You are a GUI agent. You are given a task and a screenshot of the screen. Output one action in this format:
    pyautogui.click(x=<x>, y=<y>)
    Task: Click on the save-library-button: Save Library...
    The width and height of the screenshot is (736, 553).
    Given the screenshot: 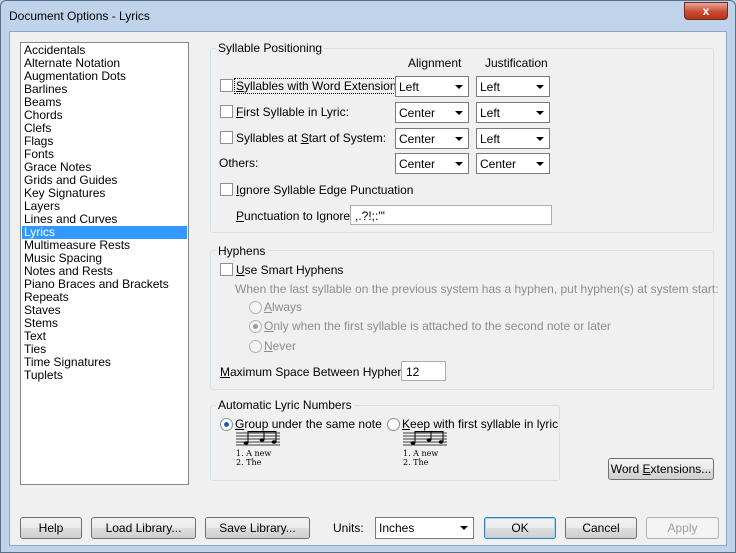 What is the action you would take?
    pyautogui.click(x=257, y=528)
    